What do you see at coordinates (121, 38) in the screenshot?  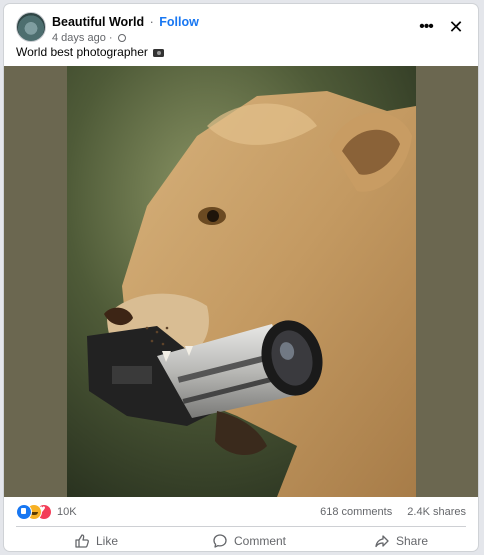 I see `globe-icon` at bounding box center [121, 38].